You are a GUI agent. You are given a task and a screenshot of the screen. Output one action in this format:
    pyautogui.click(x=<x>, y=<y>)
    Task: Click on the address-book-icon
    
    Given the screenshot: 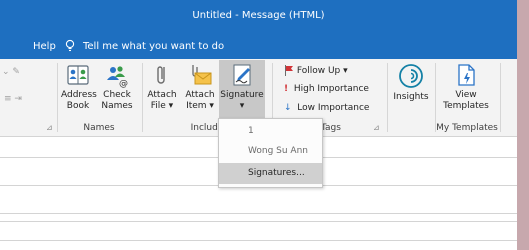 What is the action you would take?
    pyautogui.click(x=78, y=75)
    